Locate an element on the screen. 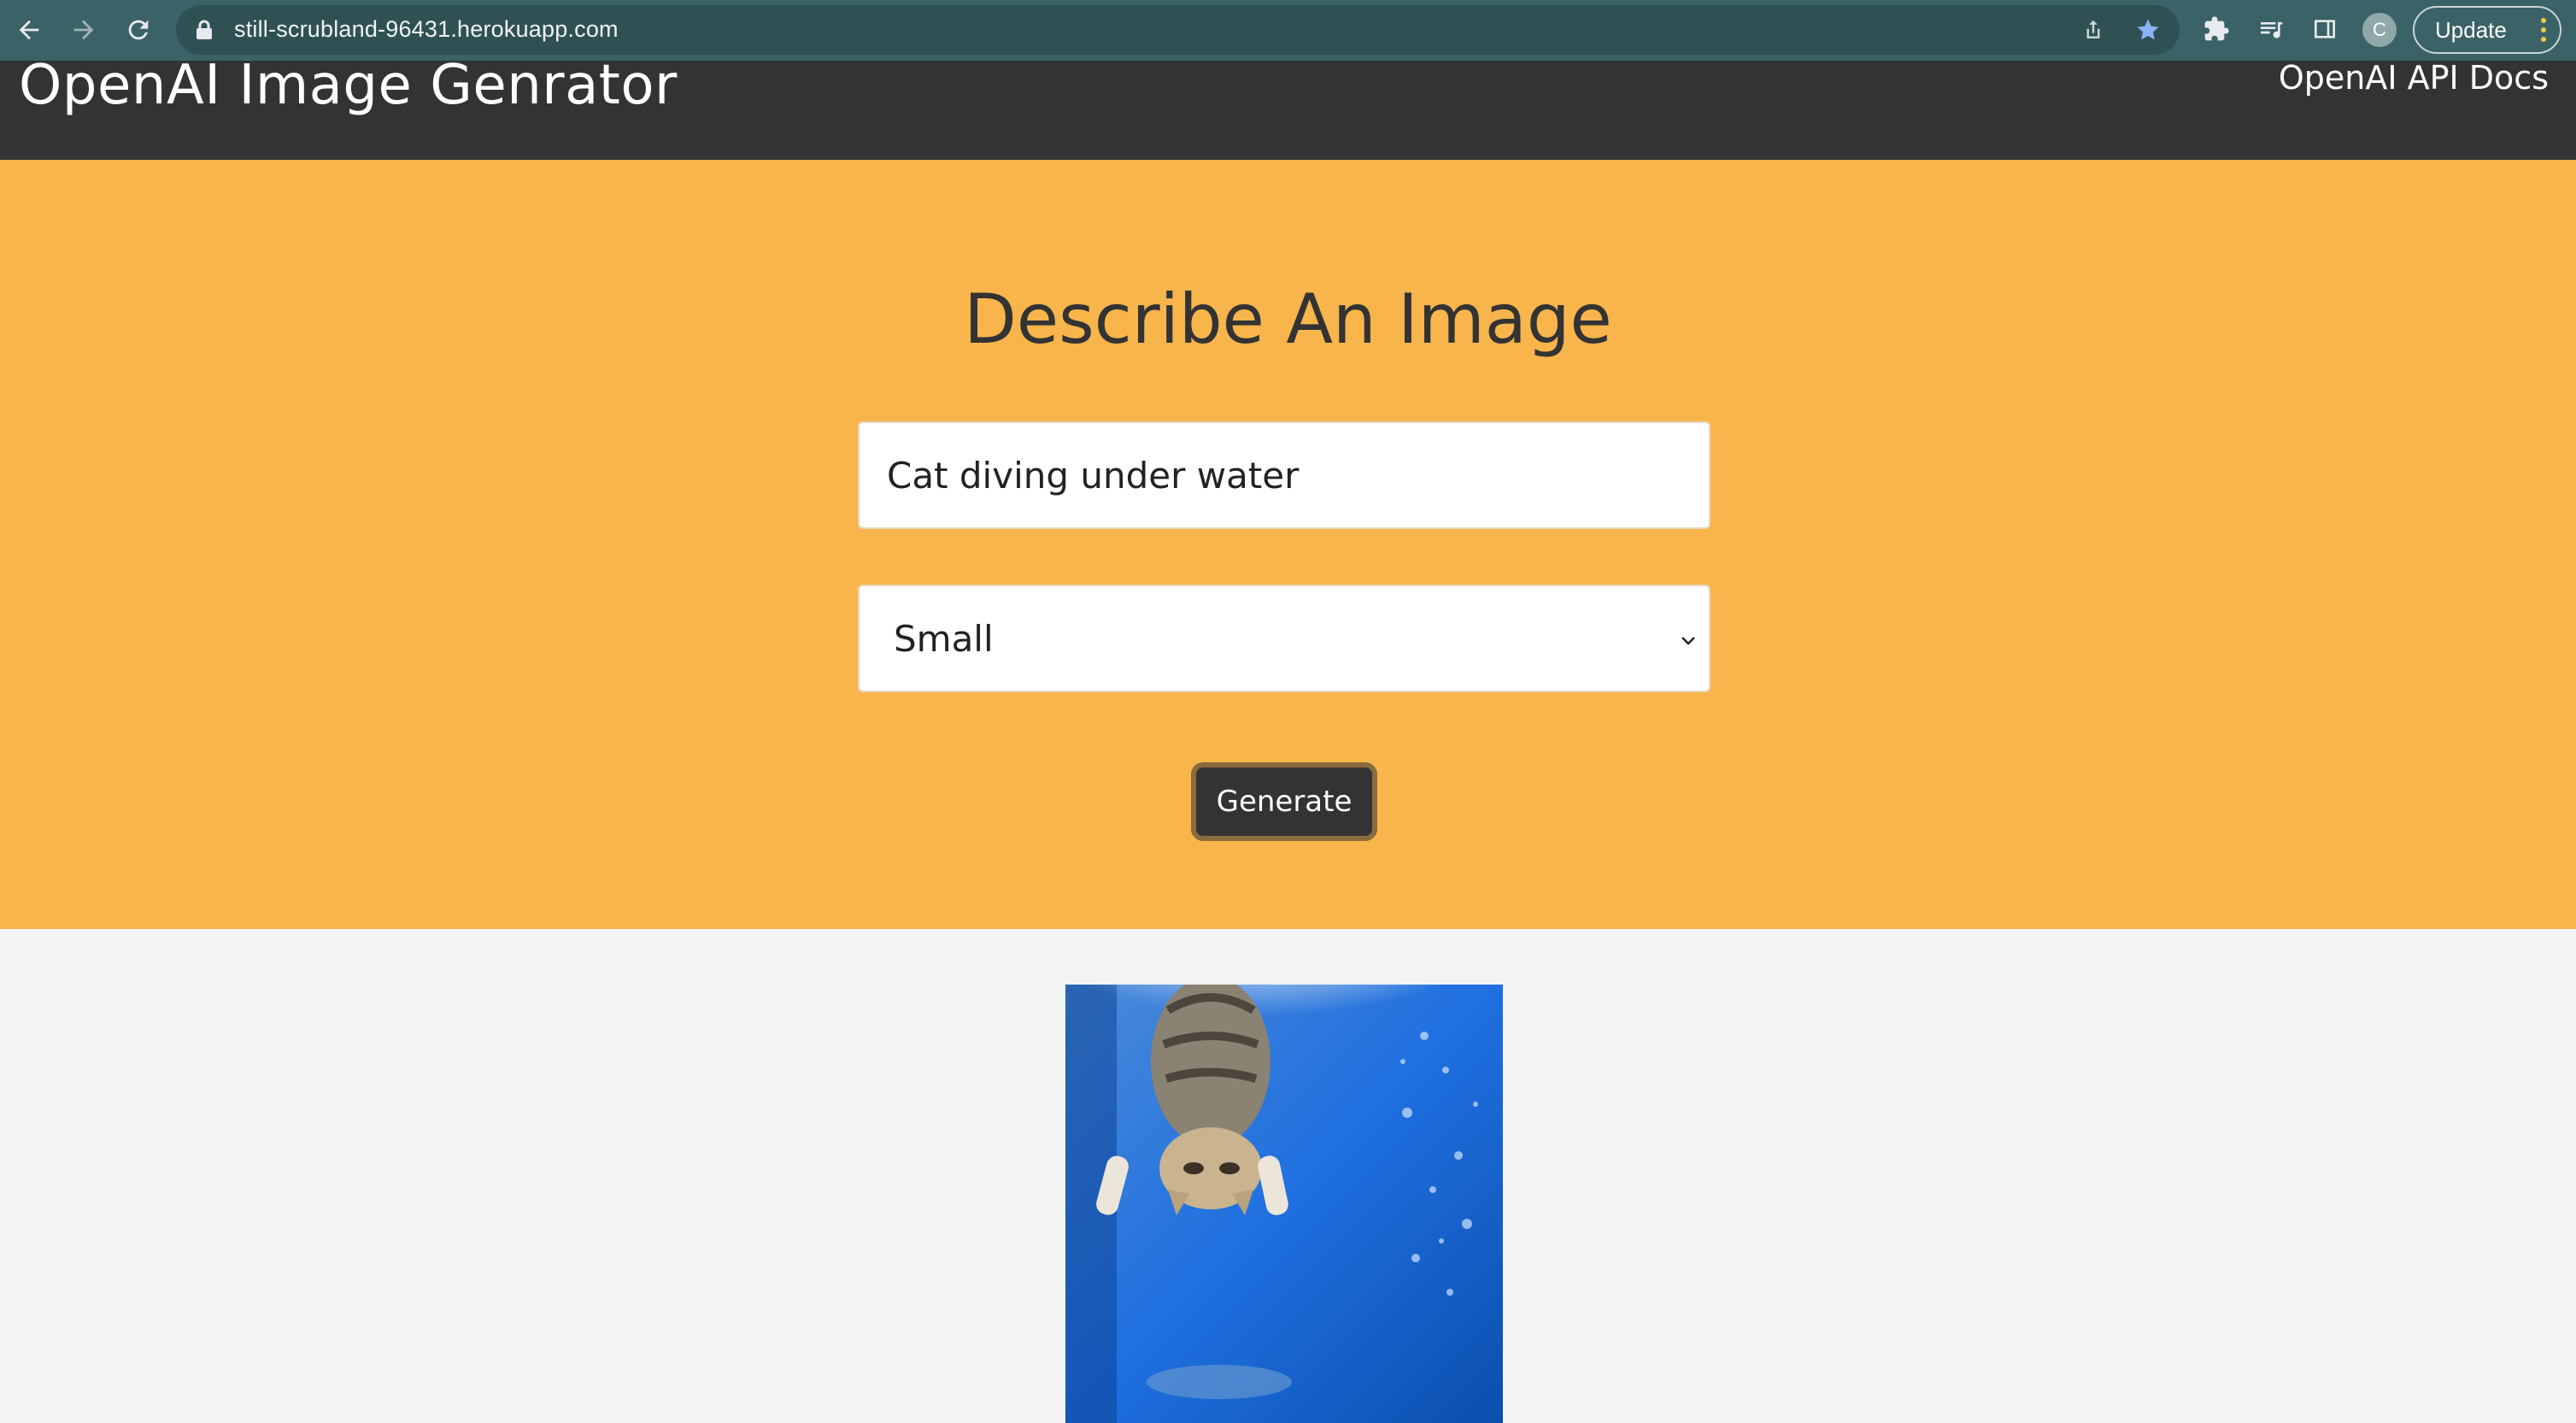  api-docs-link: OpenAI API Docs is located at coordinates (2414, 78).